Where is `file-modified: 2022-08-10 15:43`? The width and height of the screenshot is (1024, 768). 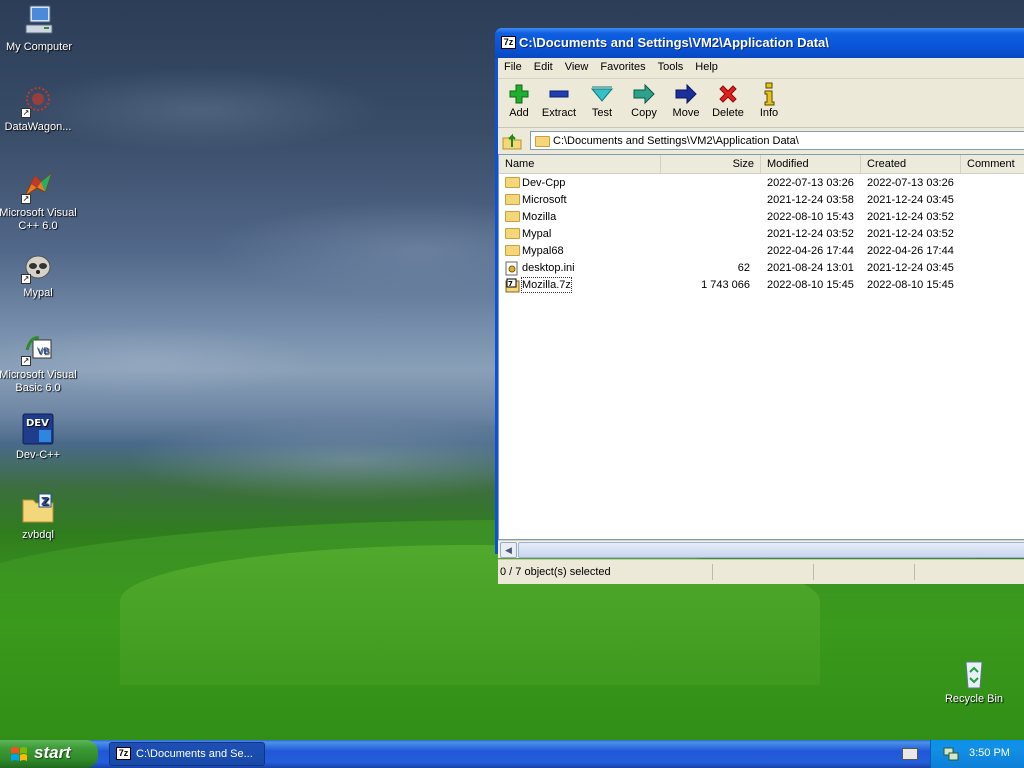 file-modified: 2022-08-10 15:43 is located at coordinates (810, 217).